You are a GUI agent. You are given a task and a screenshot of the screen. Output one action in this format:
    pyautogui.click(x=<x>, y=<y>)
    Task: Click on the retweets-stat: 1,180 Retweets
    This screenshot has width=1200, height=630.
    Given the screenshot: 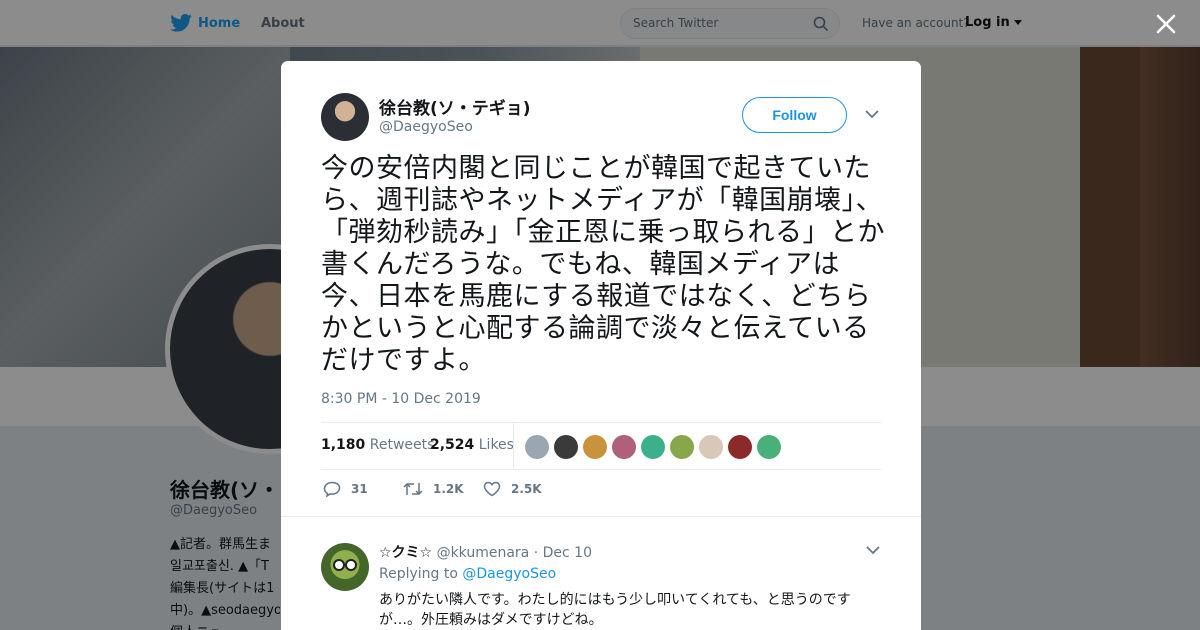 What is the action you would take?
    pyautogui.click(x=377, y=445)
    